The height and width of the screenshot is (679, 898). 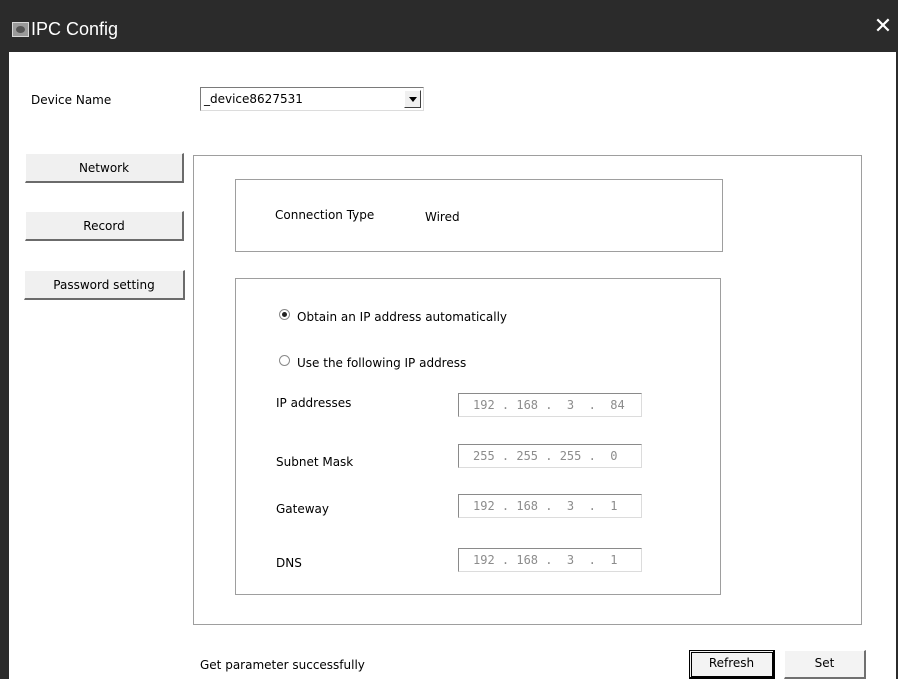 I want to click on status-message: Get parameter successfully, so click(x=282, y=665).